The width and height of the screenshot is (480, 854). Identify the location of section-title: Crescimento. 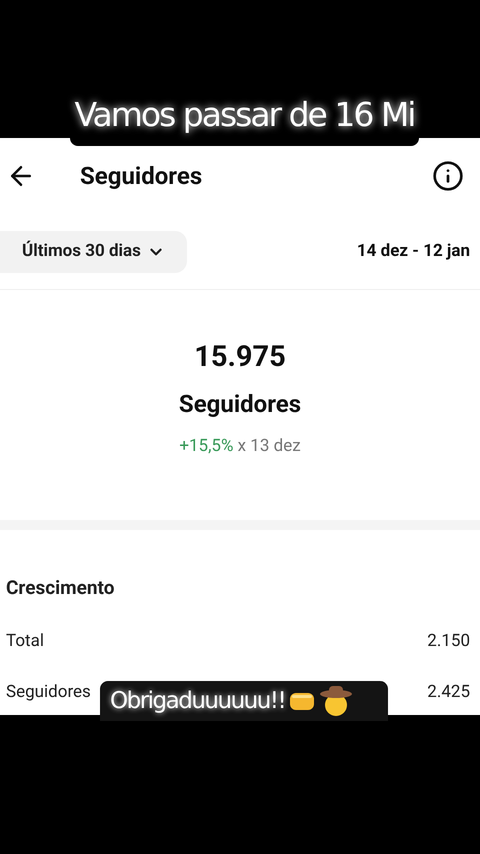
(61, 588).